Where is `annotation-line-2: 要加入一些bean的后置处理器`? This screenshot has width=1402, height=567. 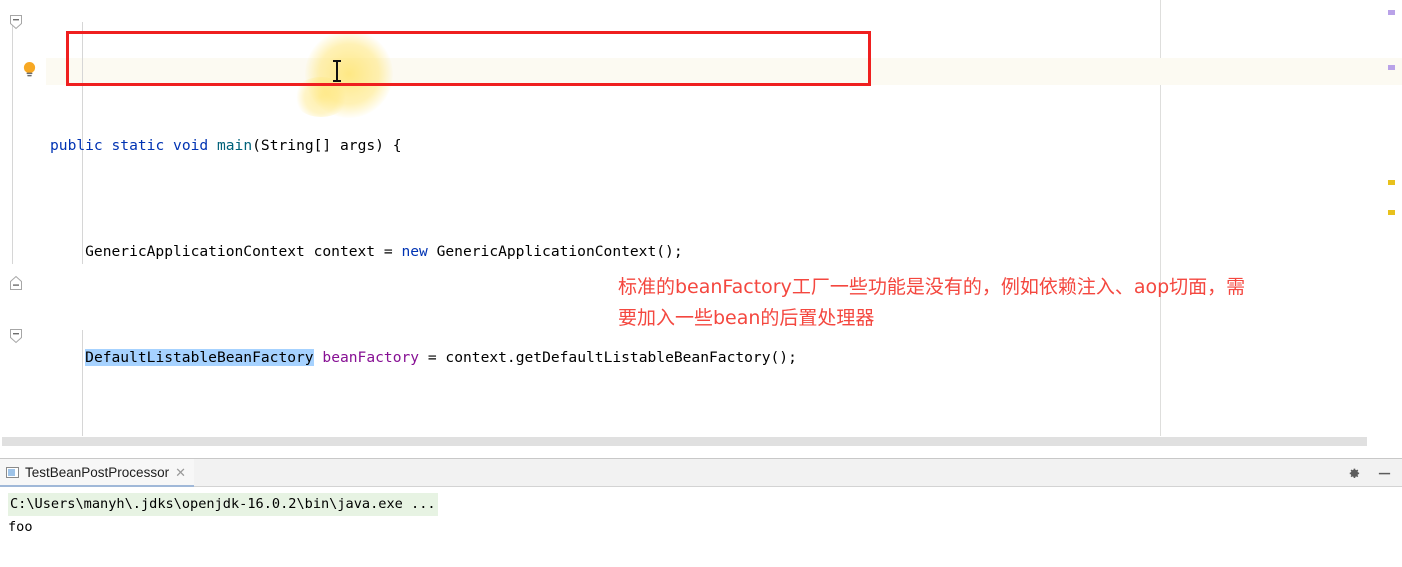 annotation-line-2: 要加入一些bean的后置处理器 is located at coordinates (746, 318).